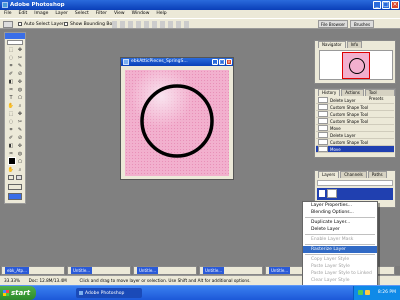  I want to click on menu-select: Select, so click(82, 14).